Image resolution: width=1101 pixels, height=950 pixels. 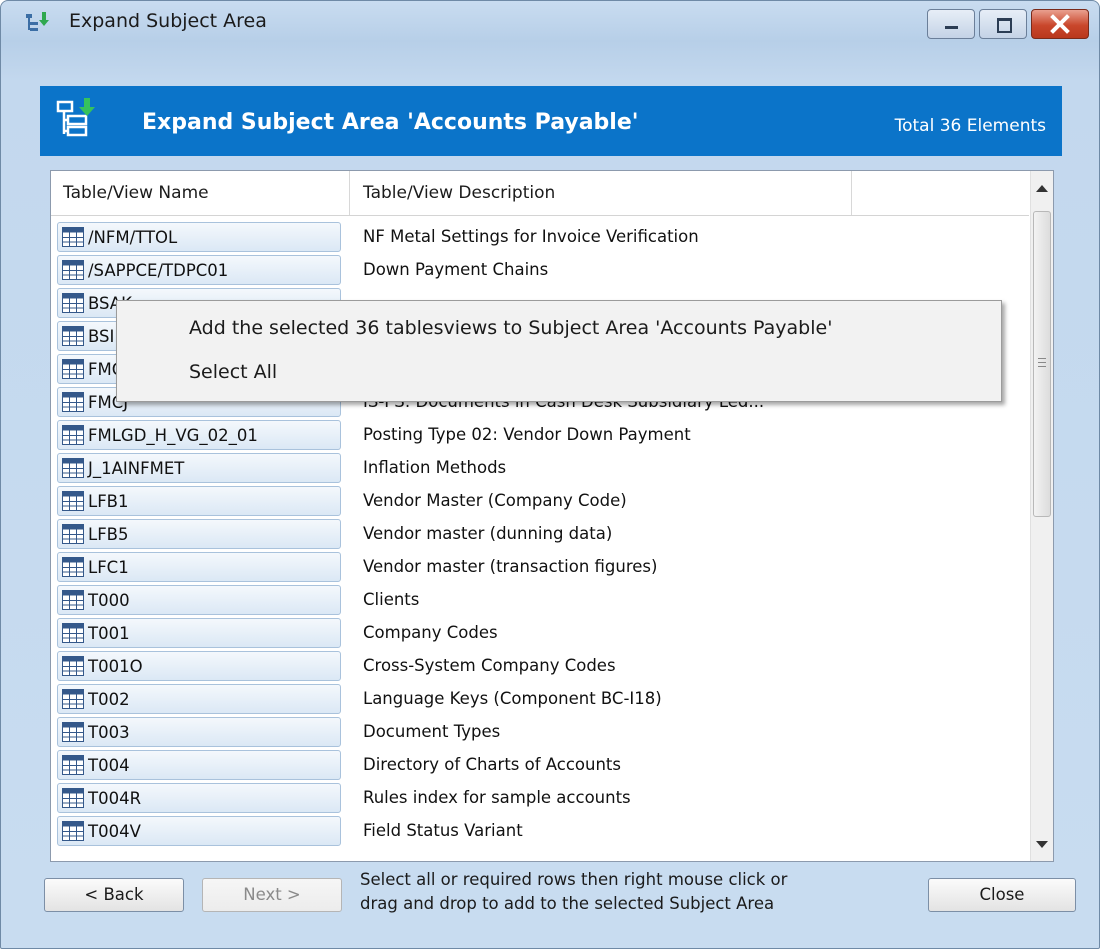 What do you see at coordinates (435, 467) in the screenshot?
I see `table-description: Inflation Methods` at bounding box center [435, 467].